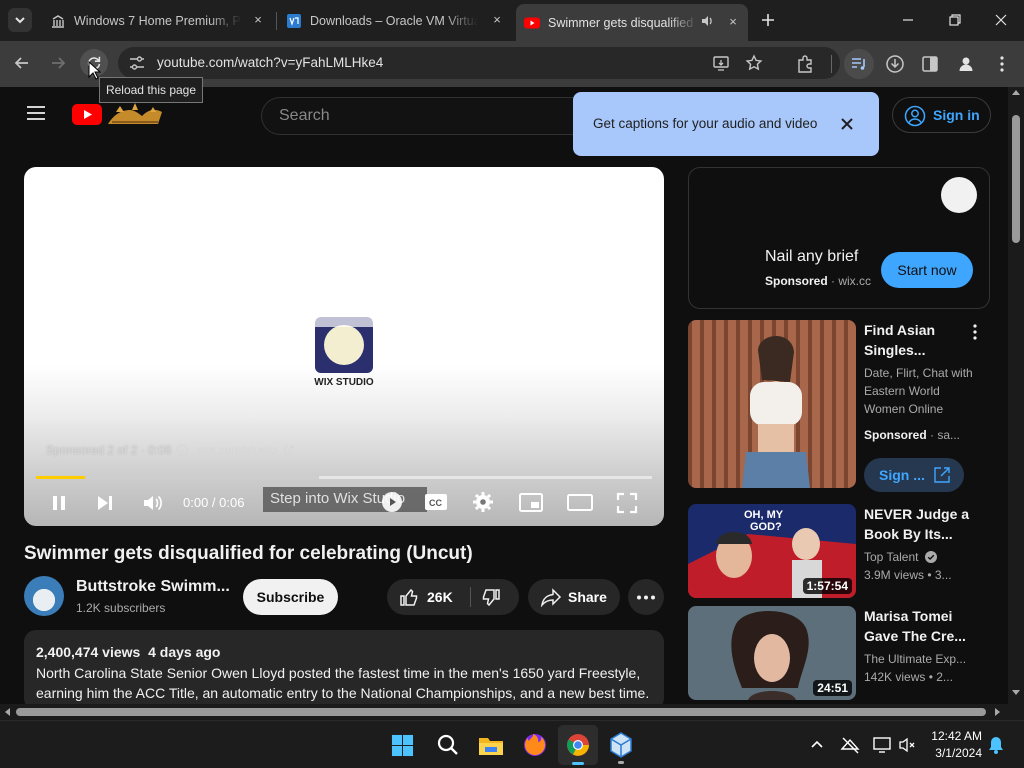 This screenshot has height=768, width=1024. I want to click on settings-gear-icon, so click(483, 502).